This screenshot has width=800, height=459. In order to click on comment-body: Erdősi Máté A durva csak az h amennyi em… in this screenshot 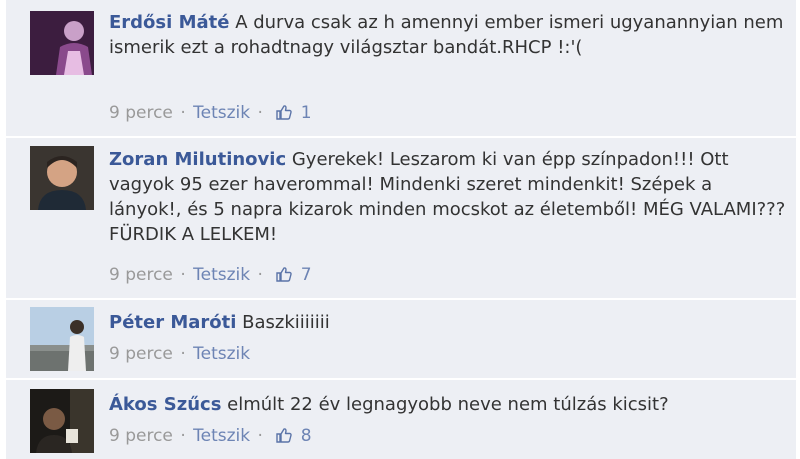, I will do `click(449, 35)`.